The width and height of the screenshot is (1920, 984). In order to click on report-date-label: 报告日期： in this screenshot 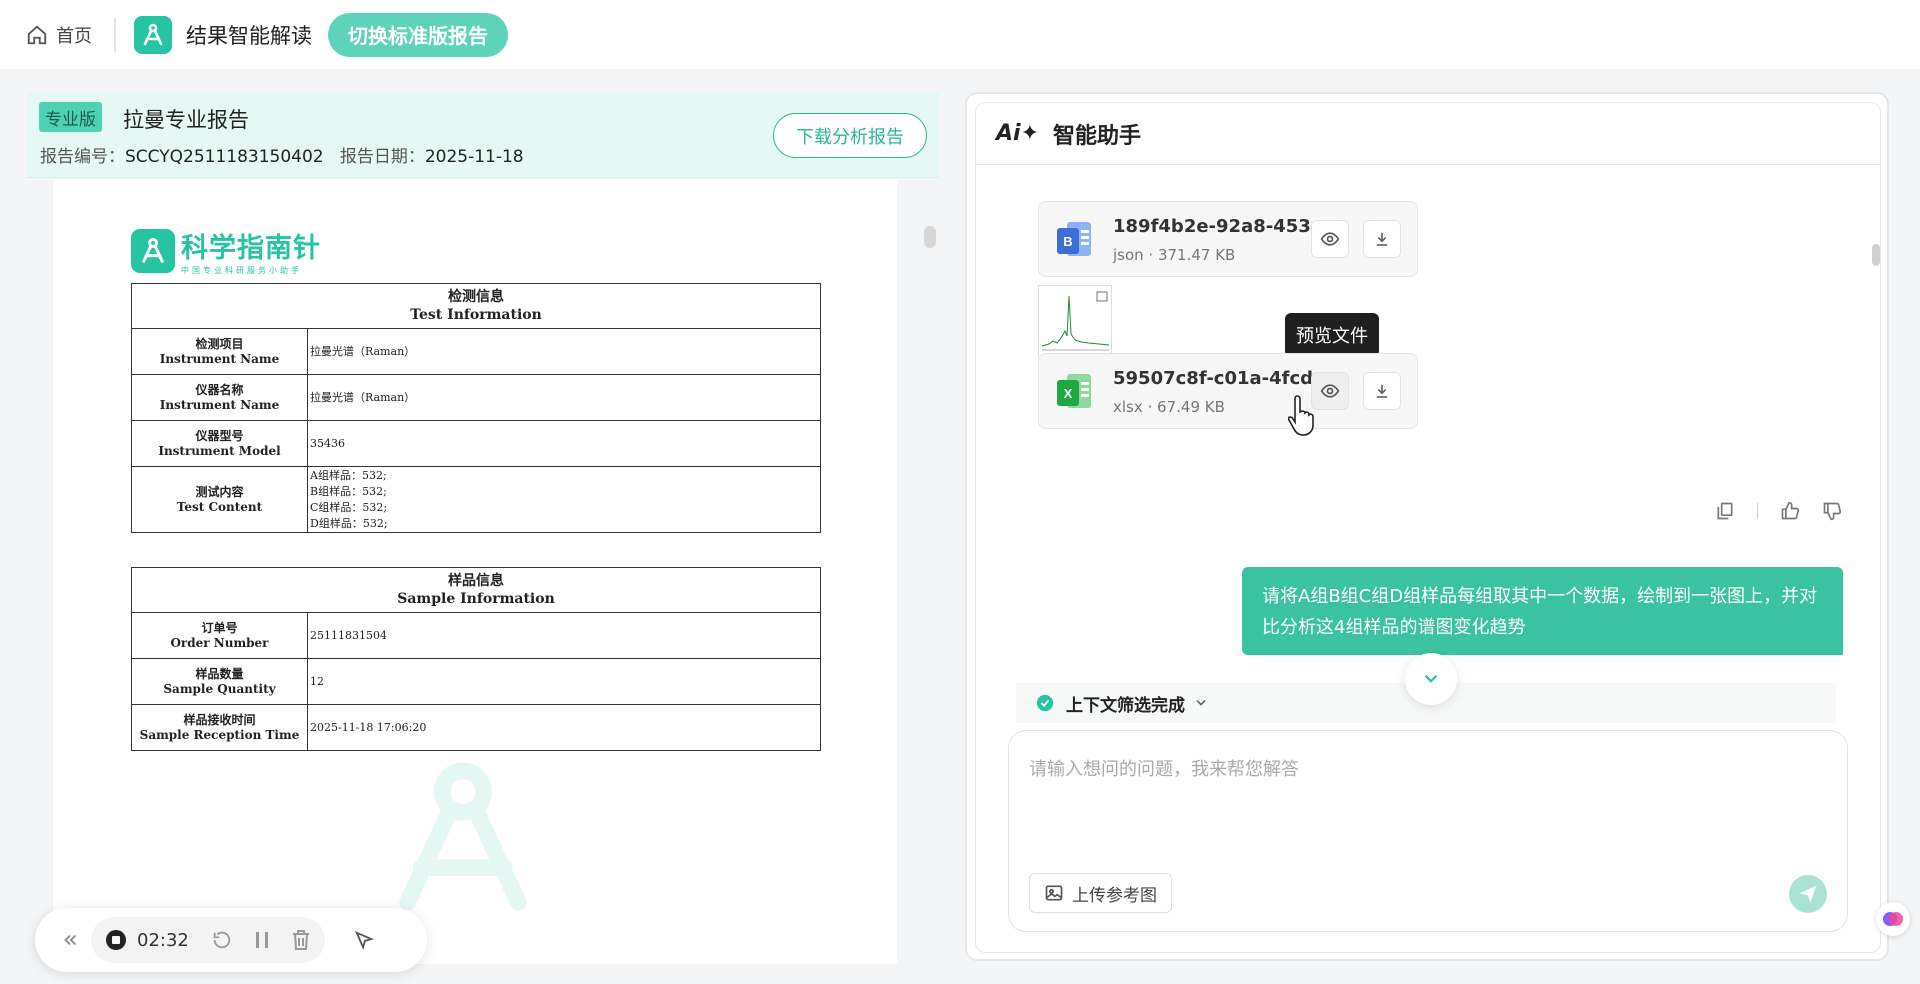, I will do `click(382, 157)`.